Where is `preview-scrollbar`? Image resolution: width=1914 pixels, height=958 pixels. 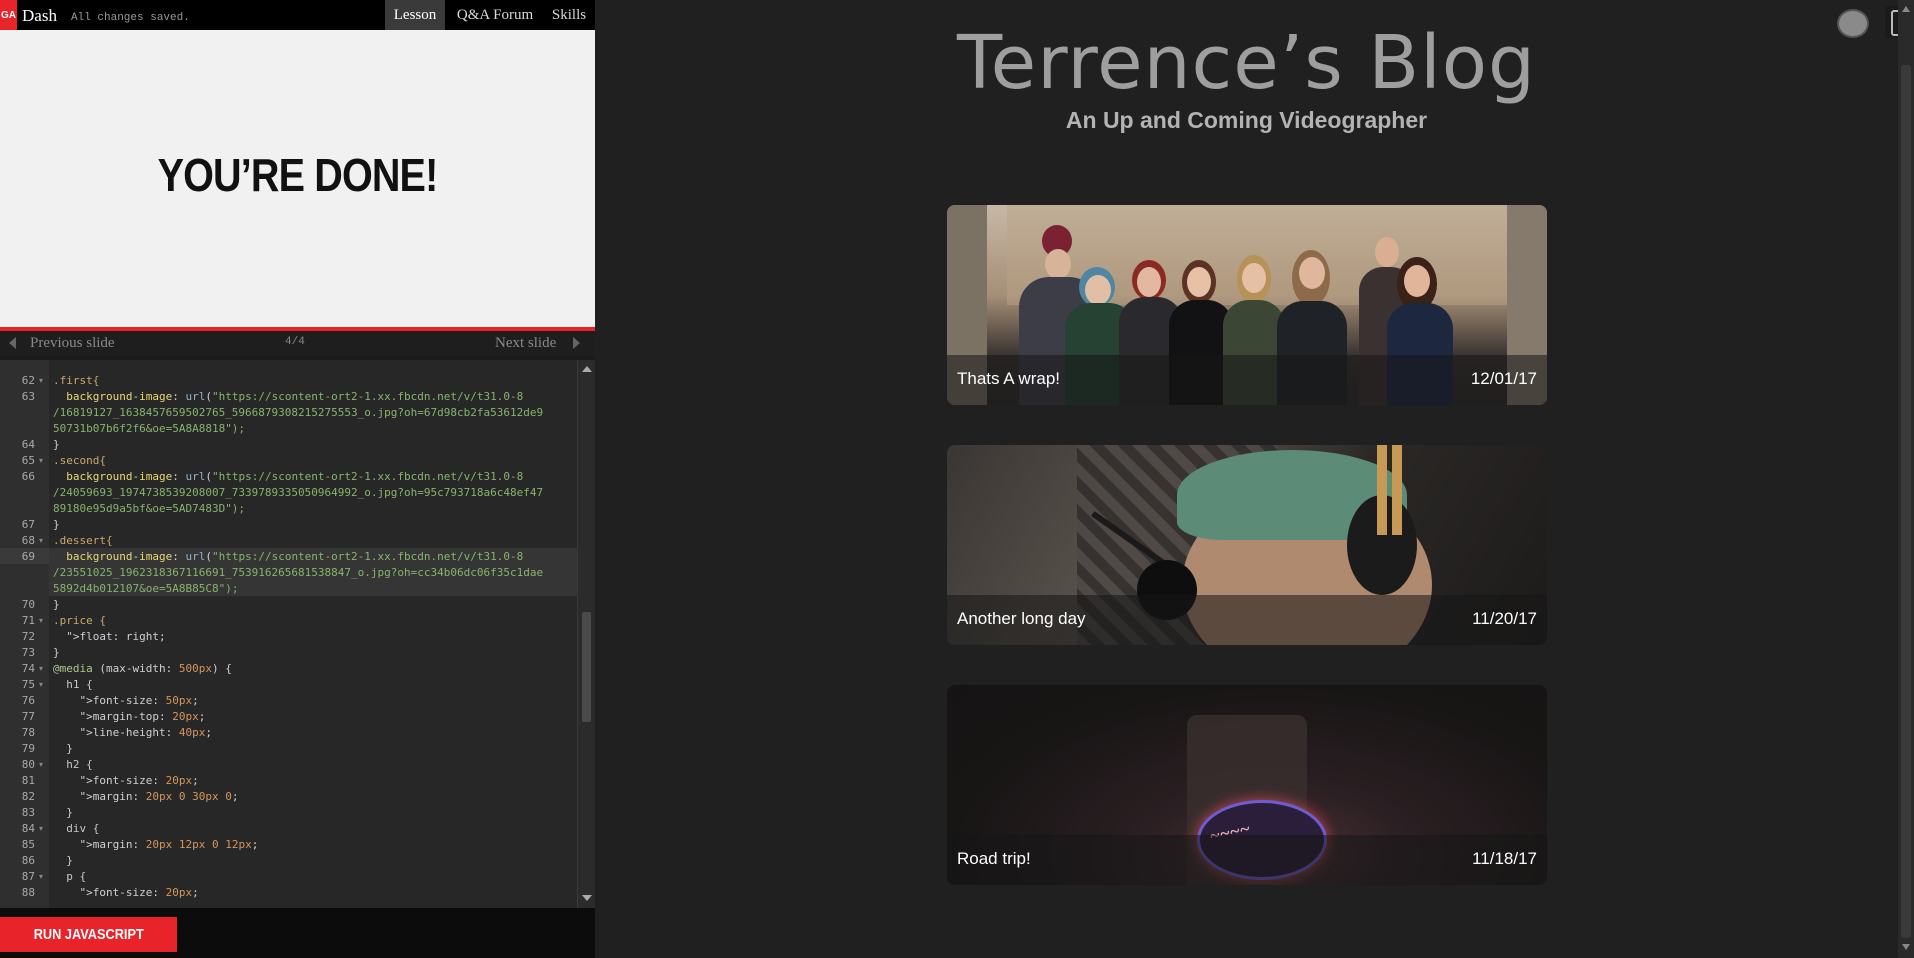 preview-scrollbar is located at coordinates (1906, 479).